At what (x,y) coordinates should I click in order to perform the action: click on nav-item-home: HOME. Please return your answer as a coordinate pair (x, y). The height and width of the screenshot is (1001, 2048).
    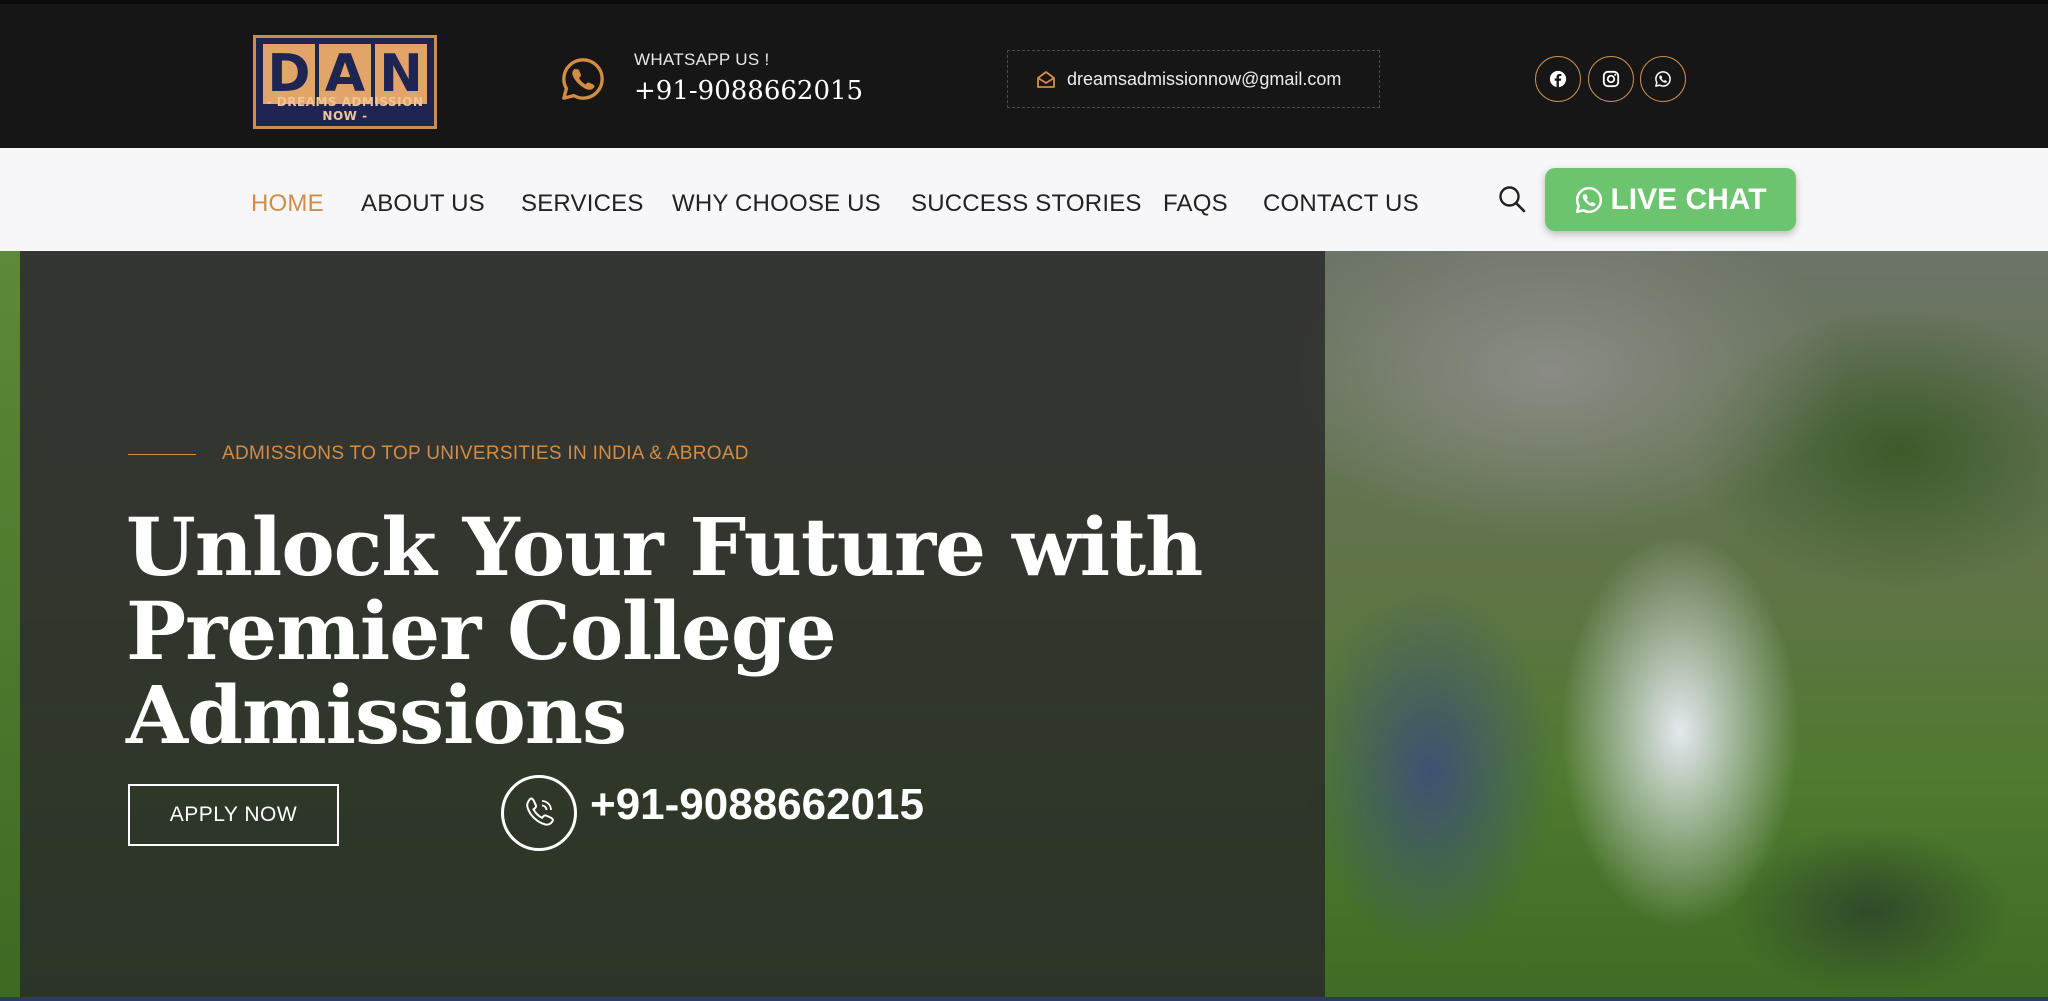
    Looking at the image, I should click on (287, 204).